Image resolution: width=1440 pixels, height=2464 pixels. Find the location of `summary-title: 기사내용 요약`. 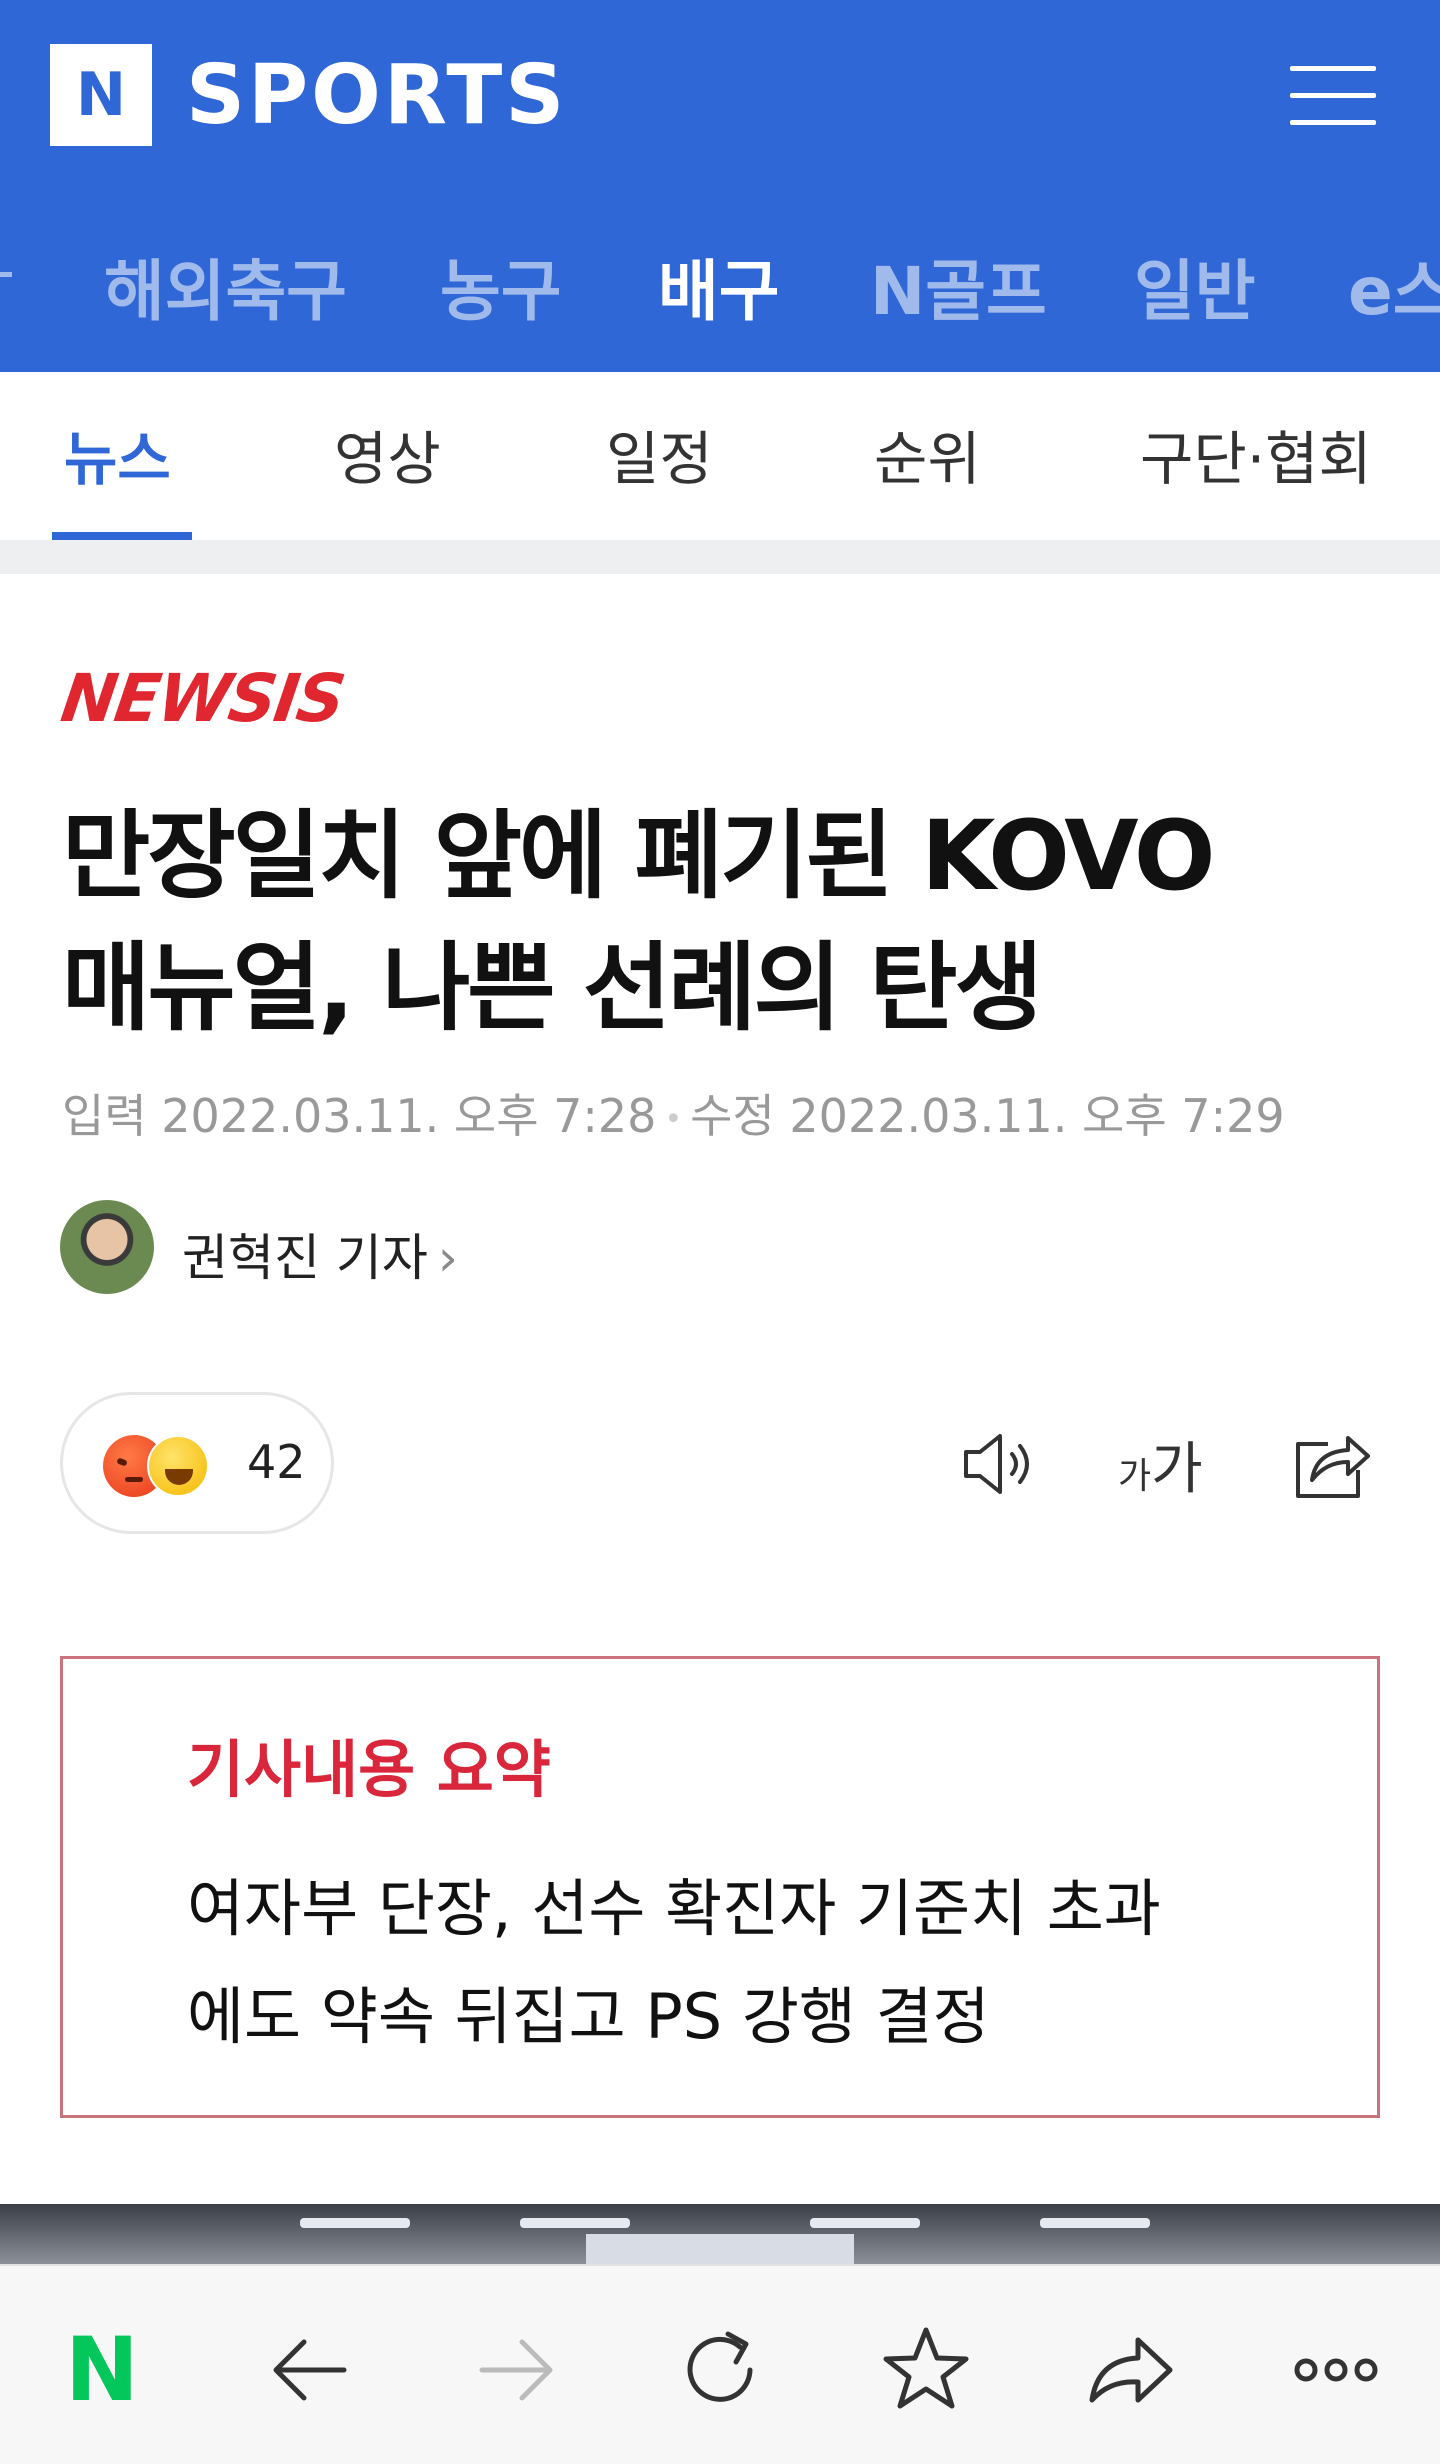

summary-title: 기사내용 요약 is located at coordinates (369, 1769).